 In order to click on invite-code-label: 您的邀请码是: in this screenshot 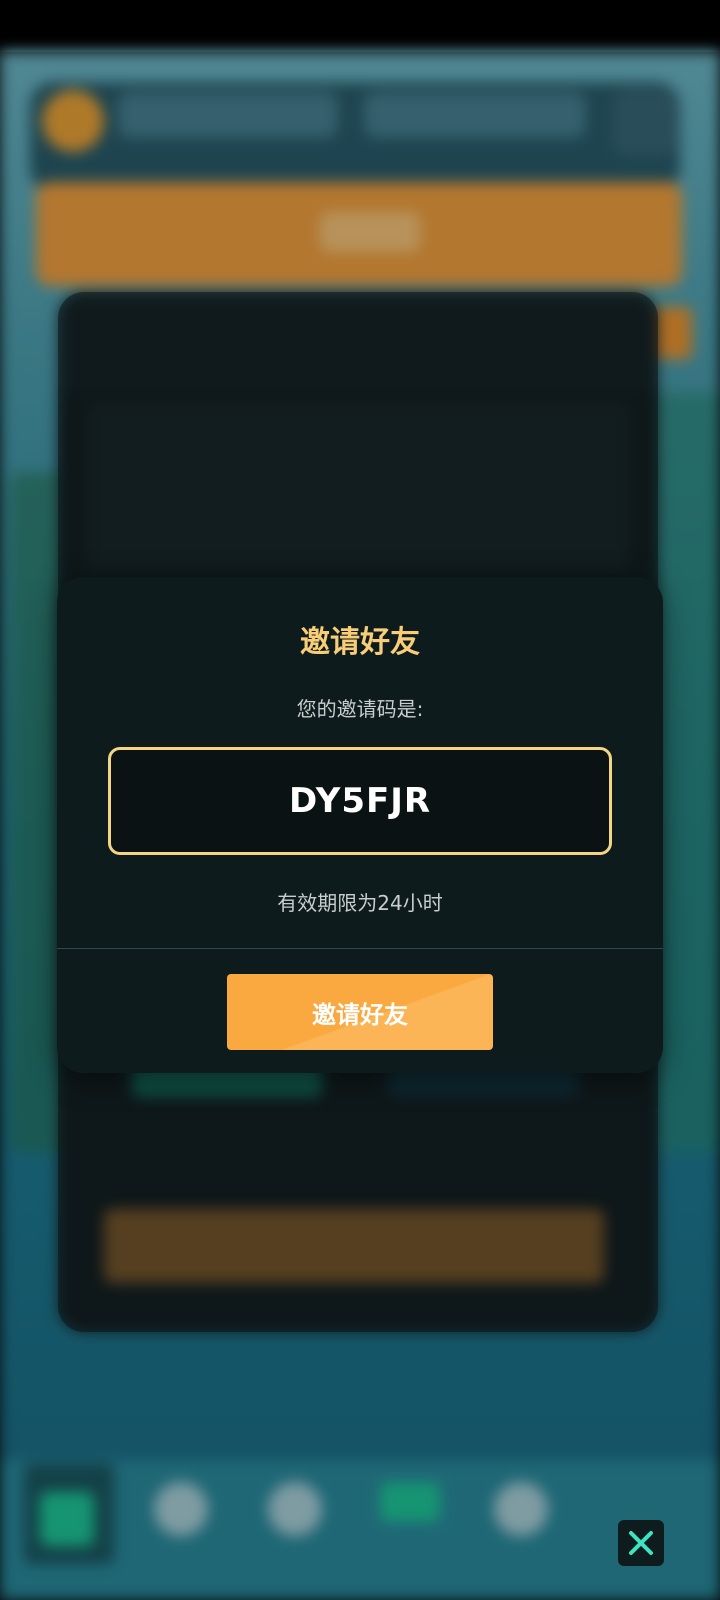, I will do `click(360, 709)`.